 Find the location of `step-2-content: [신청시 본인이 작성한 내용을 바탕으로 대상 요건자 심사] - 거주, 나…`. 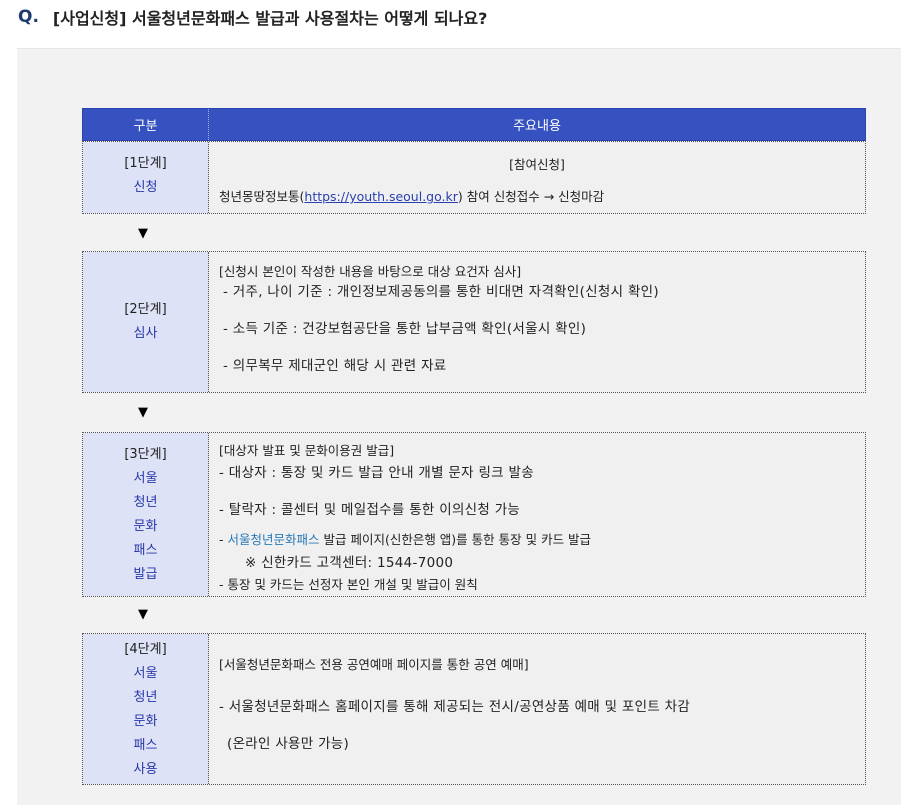

step-2-content: [신청시 본인이 작성한 내용을 바탕으로 대상 요건자 심사] - 거주, 나… is located at coordinates (537, 322).